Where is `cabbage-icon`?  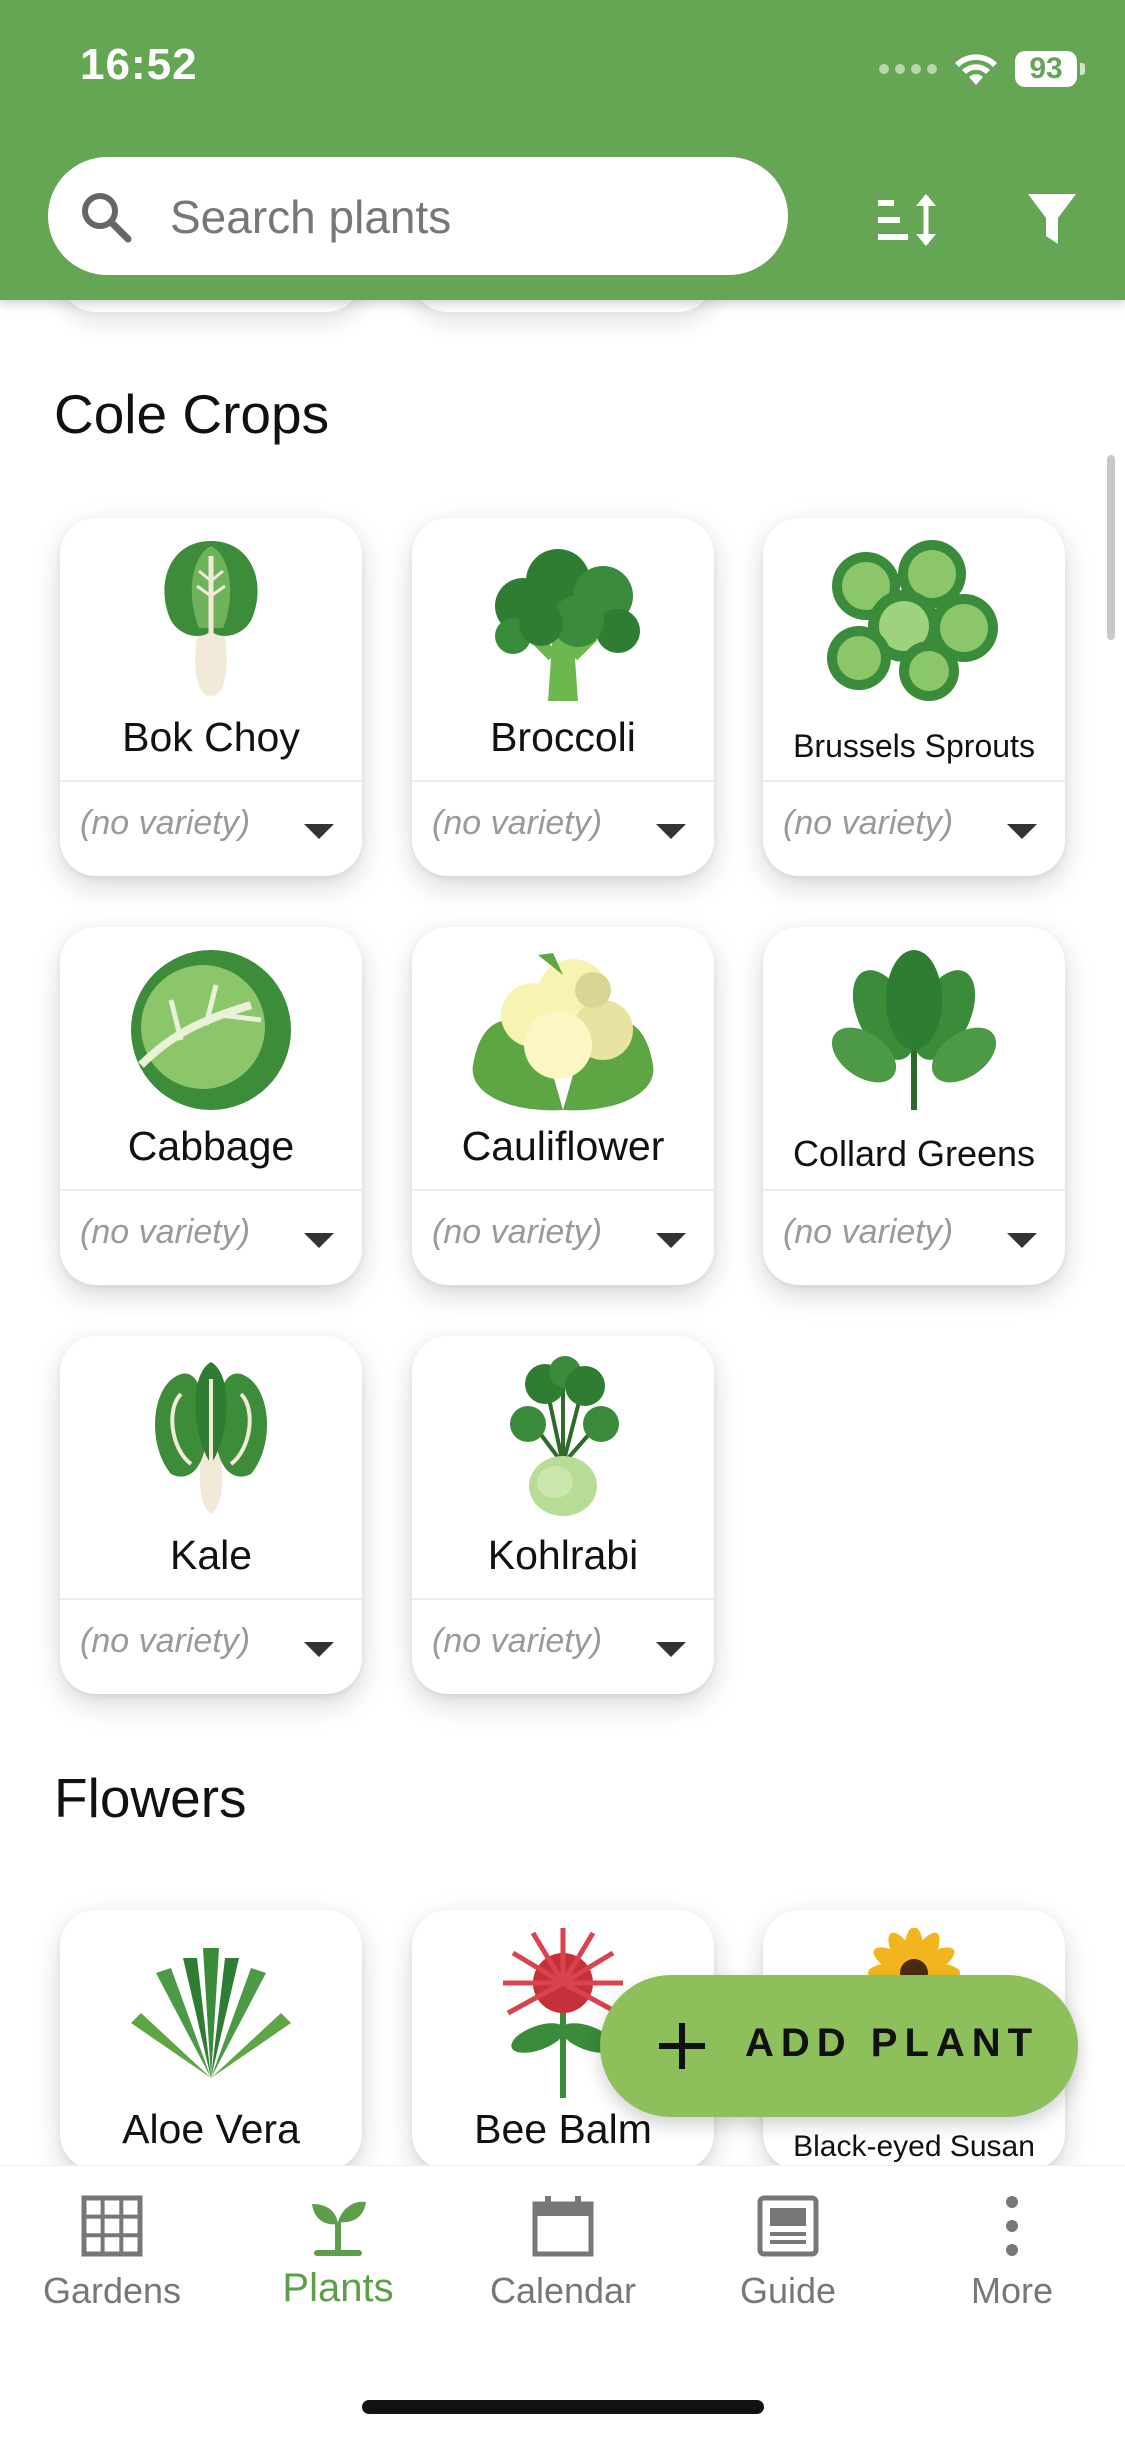
cabbage-icon is located at coordinates (211, 1030).